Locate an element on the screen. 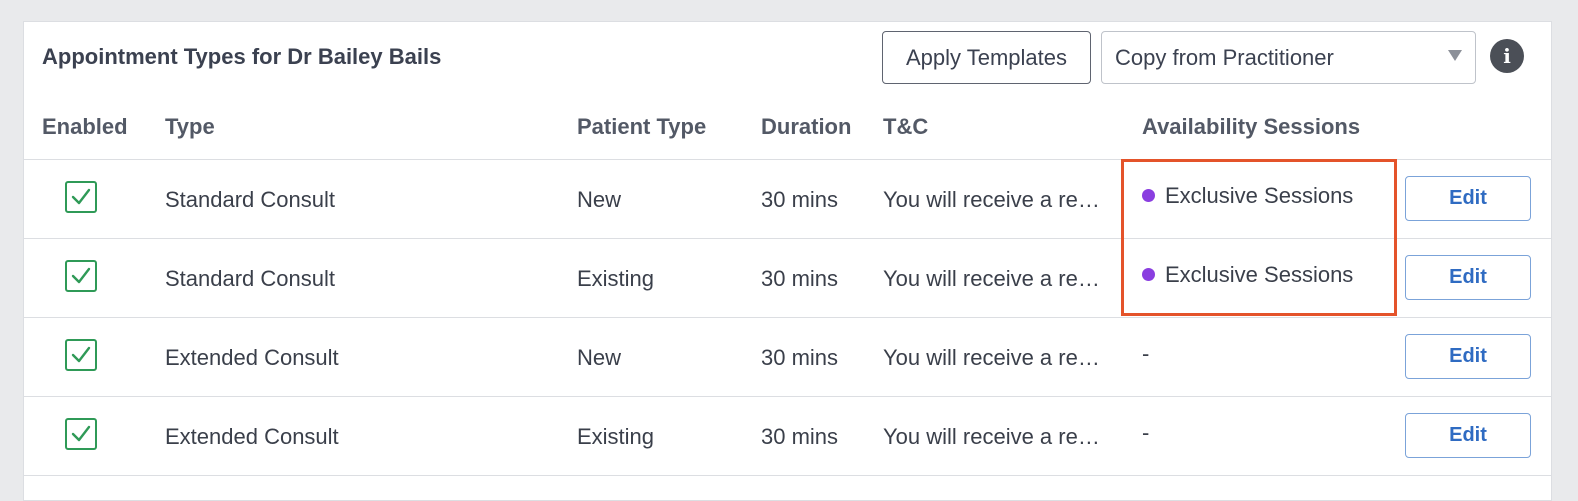 Image resolution: width=1578 pixels, height=501 pixels. apply-templates-button: Apply Templates is located at coordinates (986, 57).